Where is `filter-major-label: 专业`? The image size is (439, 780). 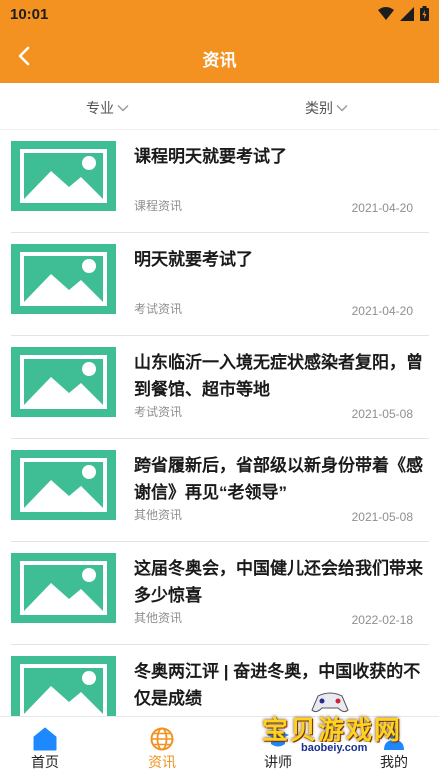
filter-major-label: 专业 is located at coordinates (100, 108).